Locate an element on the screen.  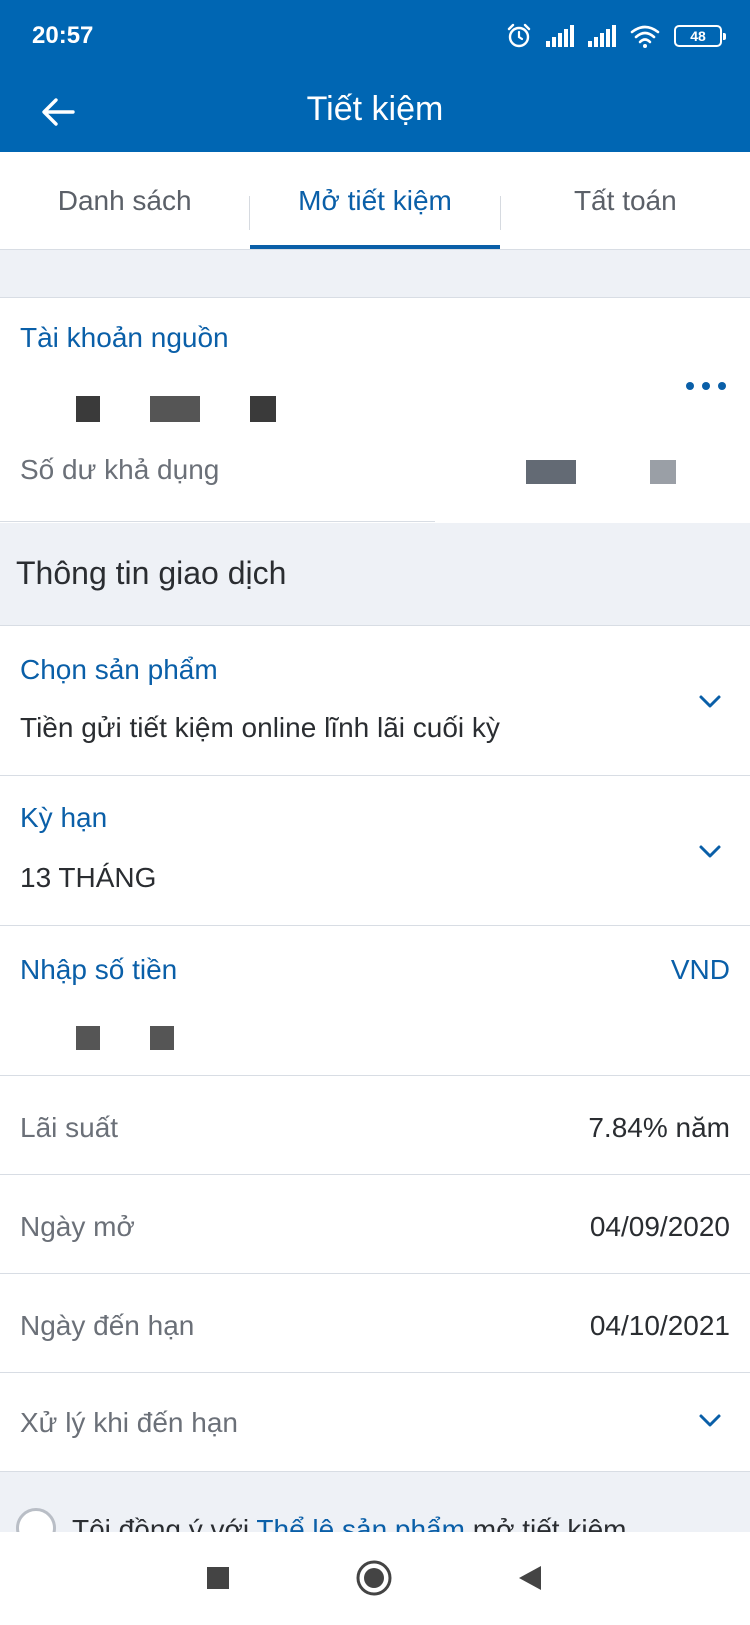
status-bar: 20:57 48 is located at coordinates (375, 36).